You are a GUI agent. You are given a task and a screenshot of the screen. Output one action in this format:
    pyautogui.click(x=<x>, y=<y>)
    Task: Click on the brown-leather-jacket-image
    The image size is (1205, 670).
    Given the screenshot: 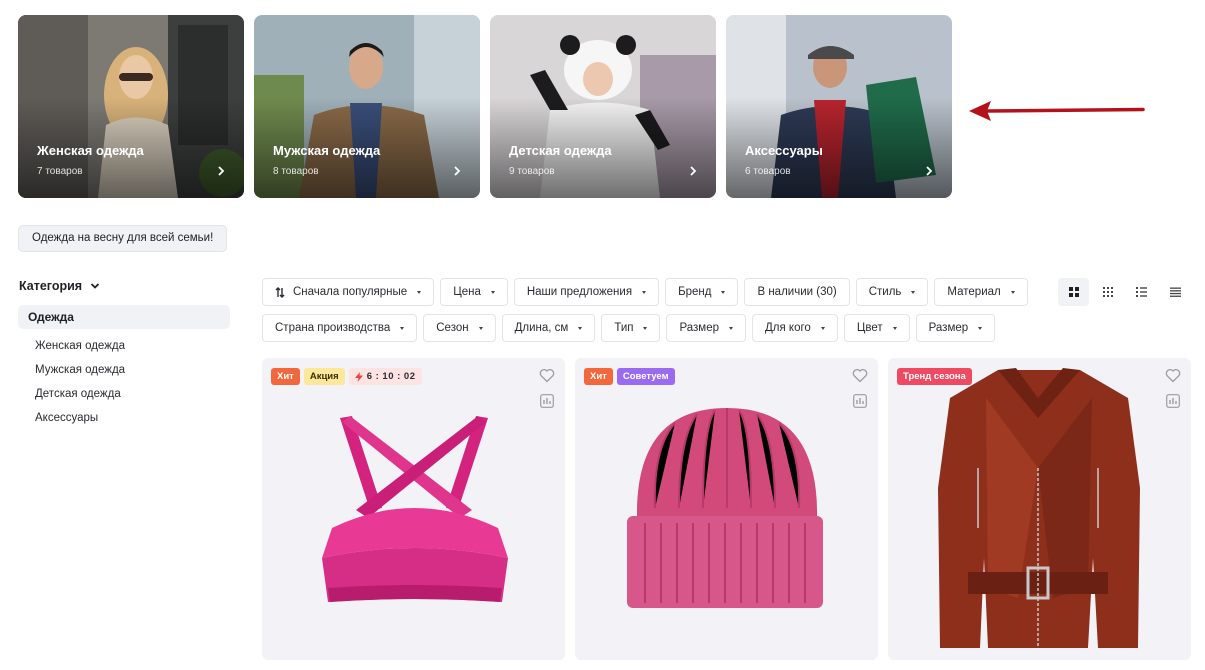 What is the action you would take?
    pyautogui.click(x=1039, y=508)
    